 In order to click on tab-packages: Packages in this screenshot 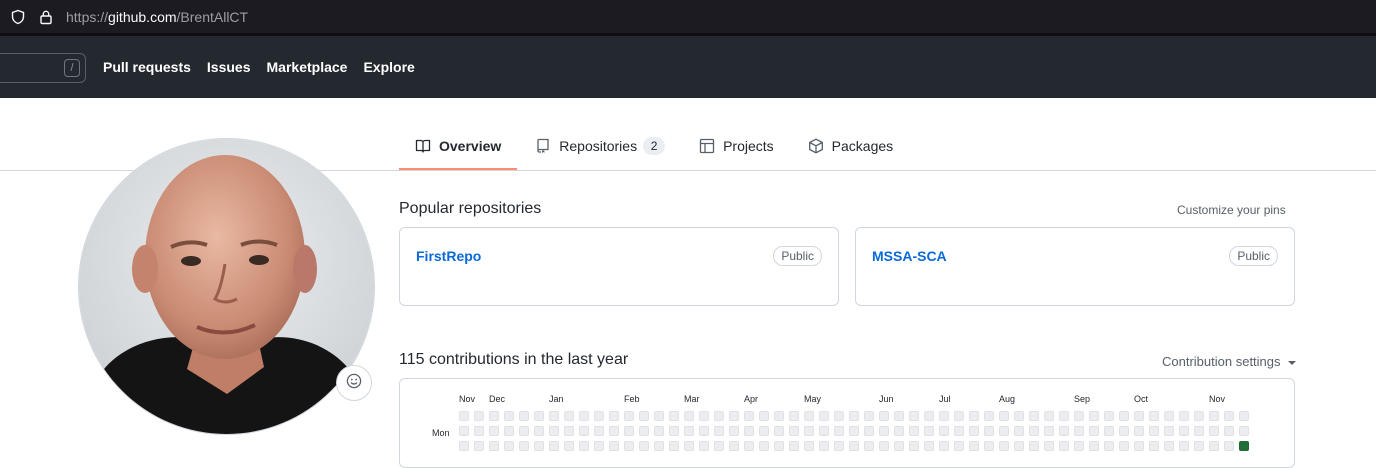, I will do `click(850, 146)`.